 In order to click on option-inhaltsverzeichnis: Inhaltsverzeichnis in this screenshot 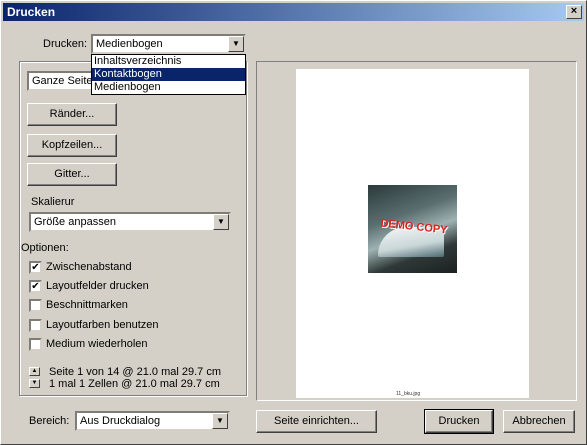, I will do `click(168, 61)`.